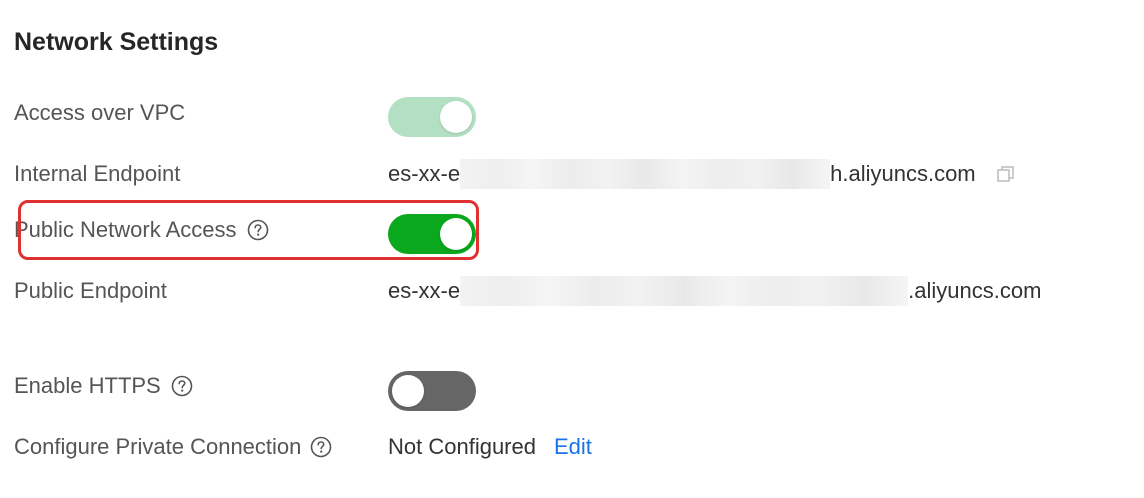 The width and height of the screenshot is (1144, 498). I want to click on internal-endpoint-prefix: es-xx-e, so click(424, 173).